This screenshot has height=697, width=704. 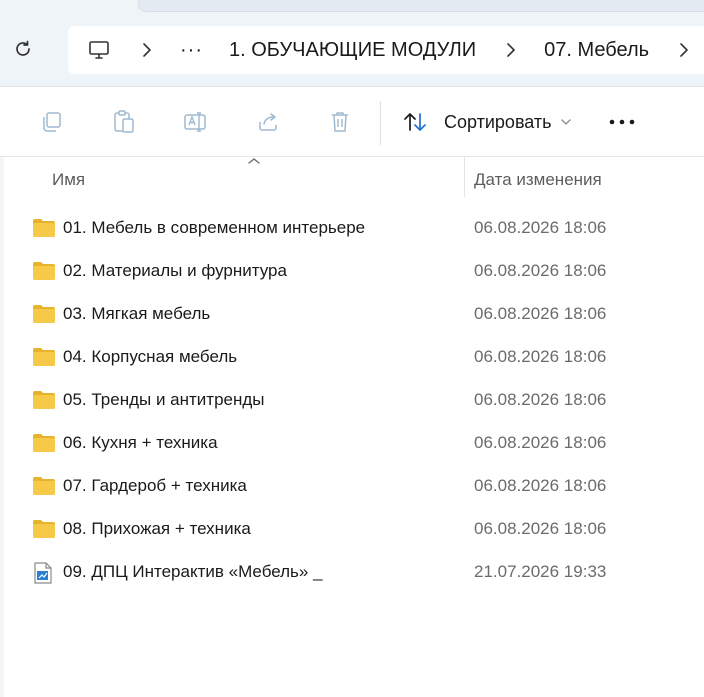 I want to click on column-date-modified: Дата изменения, so click(x=538, y=180).